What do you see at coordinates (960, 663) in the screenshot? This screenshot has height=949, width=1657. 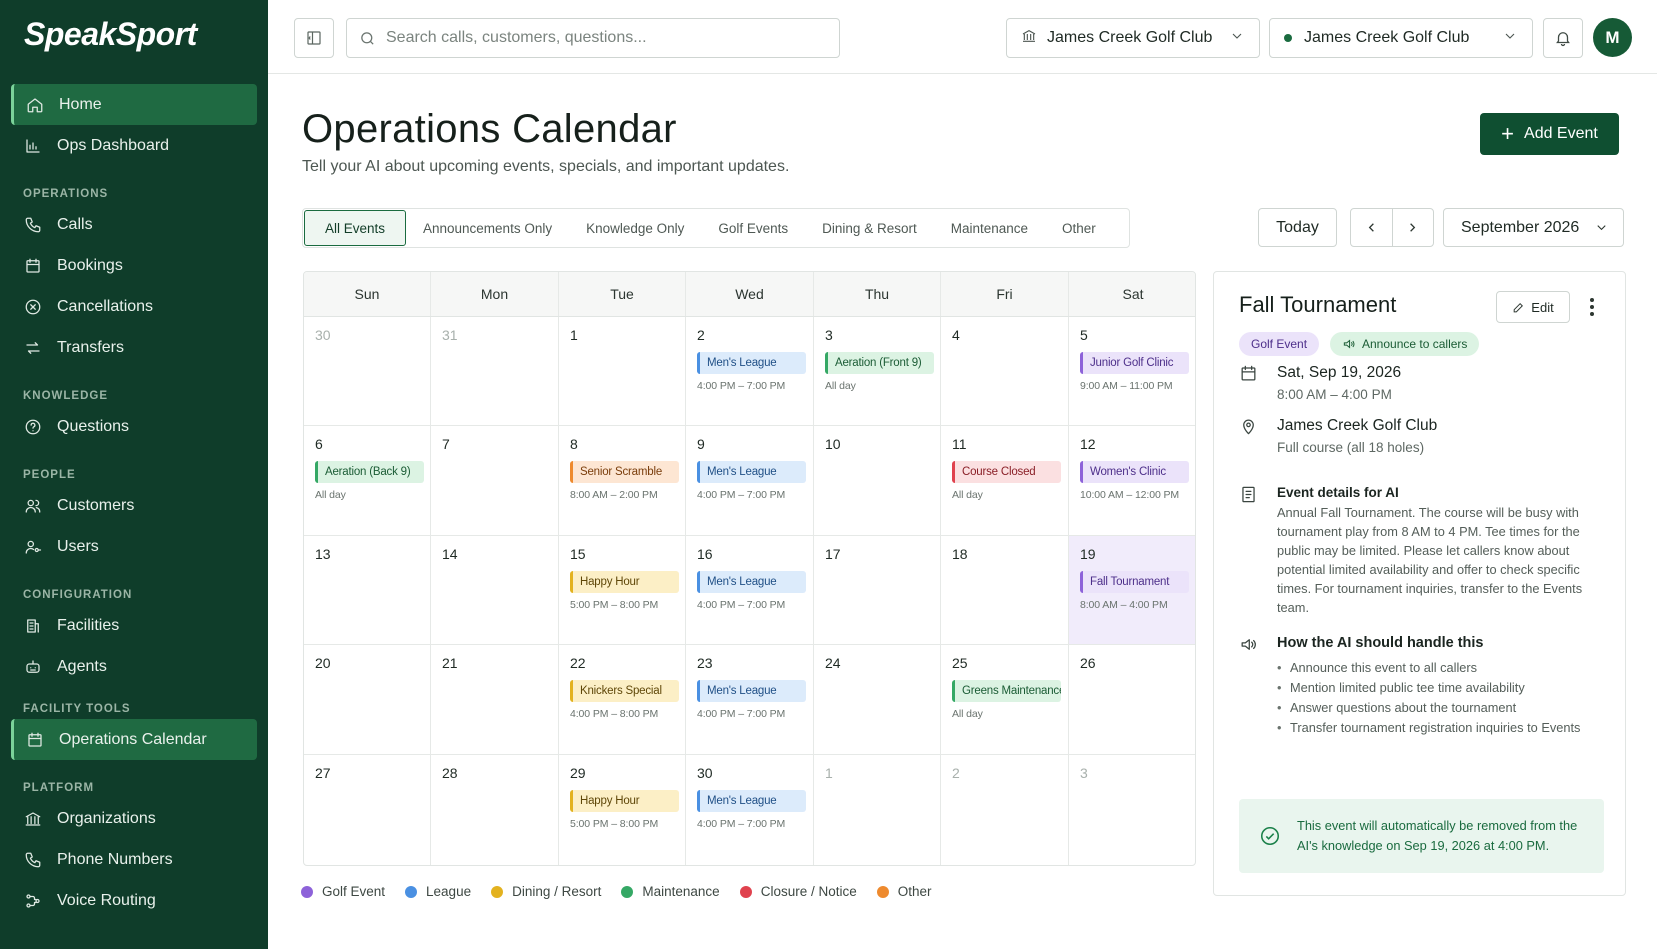 I see `day-number: 25` at bounding box center [960, 663].